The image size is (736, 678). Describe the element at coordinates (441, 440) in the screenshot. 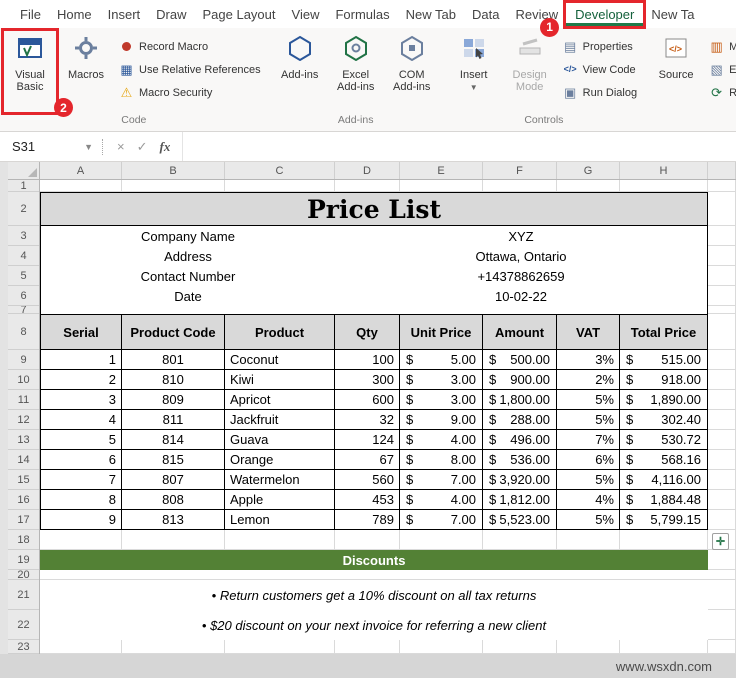

I see `cell-unit-price: $4.00` at that location.